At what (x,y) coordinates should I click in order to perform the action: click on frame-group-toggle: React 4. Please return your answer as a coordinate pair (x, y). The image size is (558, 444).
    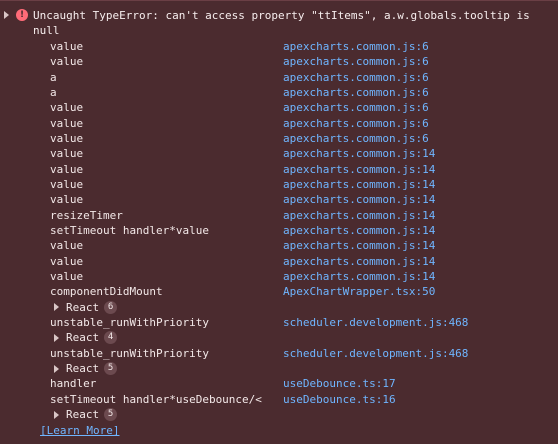
    Looking at the image, I should click on (86, 337).